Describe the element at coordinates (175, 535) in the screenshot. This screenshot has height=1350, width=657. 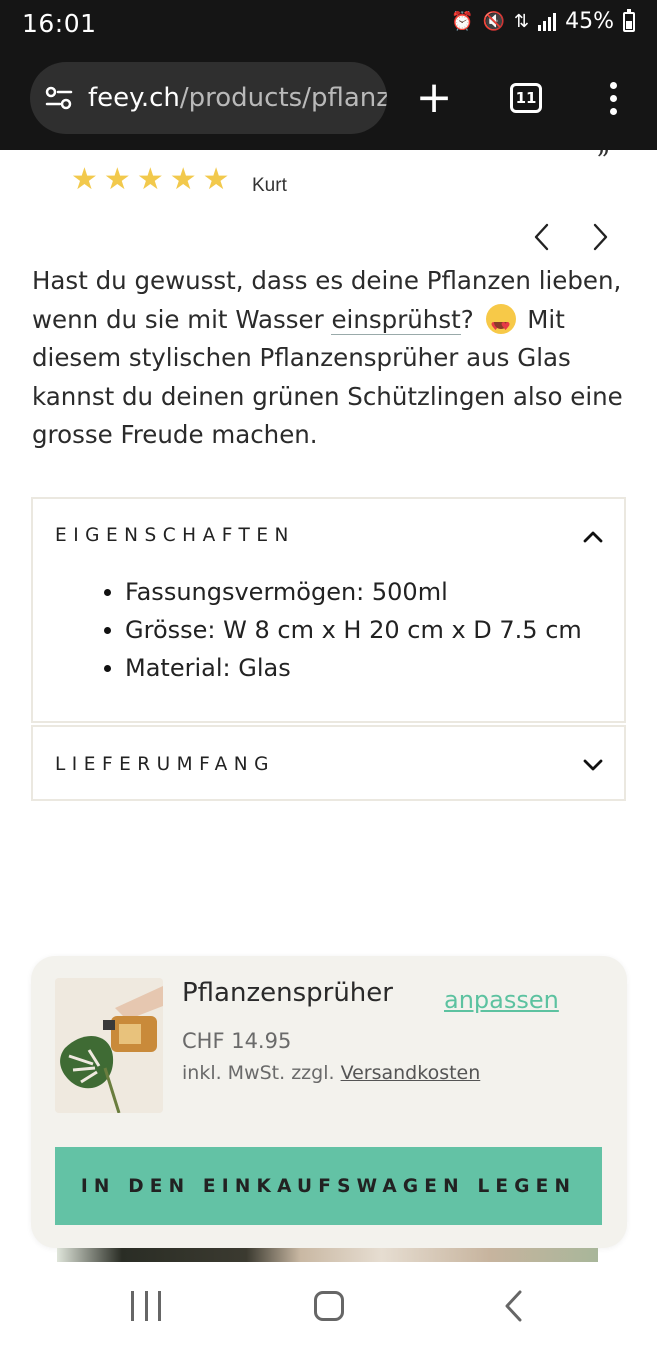
I see `accordion-properties-title: EIGENSCHAFTEN` at that location.